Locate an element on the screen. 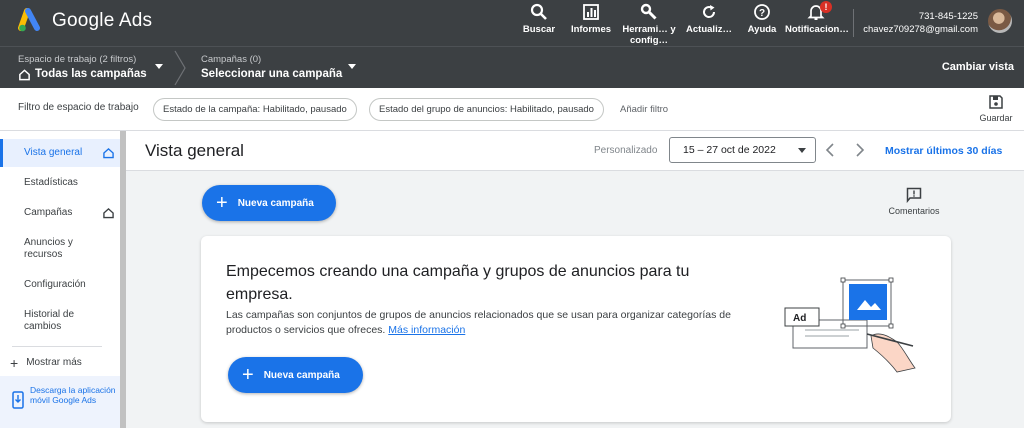 The height and width of the screenshot is (428, 1024). campaign-count: Campañas (0) is located at coordinates (231, 59).